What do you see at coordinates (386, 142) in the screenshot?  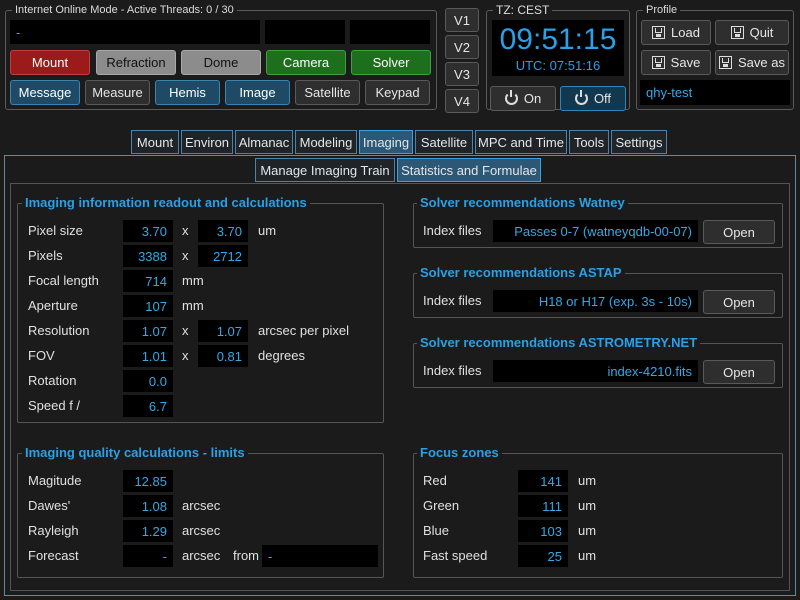 I see `tab-imaging: Imaging` at bounding box center [386, 142].